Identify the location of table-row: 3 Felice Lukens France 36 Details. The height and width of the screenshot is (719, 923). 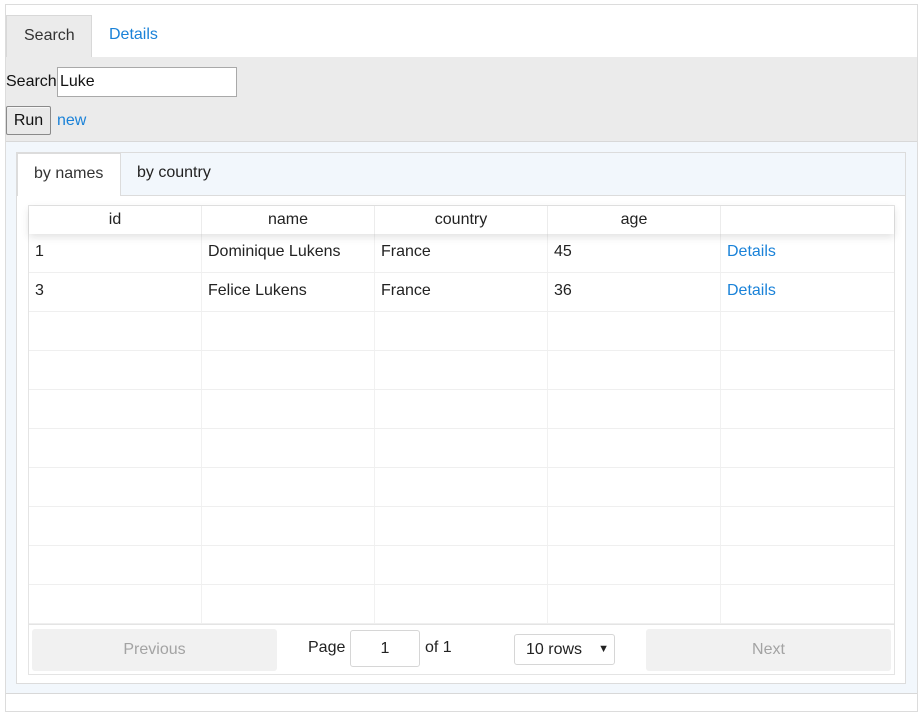
(461, 292).